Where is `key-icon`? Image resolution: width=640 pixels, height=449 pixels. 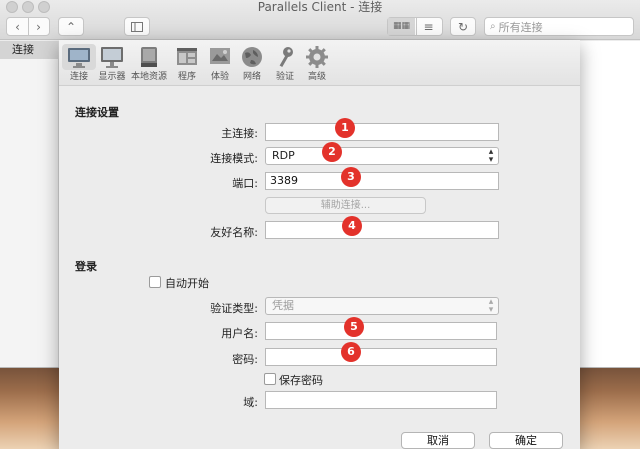
key-icon is located at coordinates (286, 57).